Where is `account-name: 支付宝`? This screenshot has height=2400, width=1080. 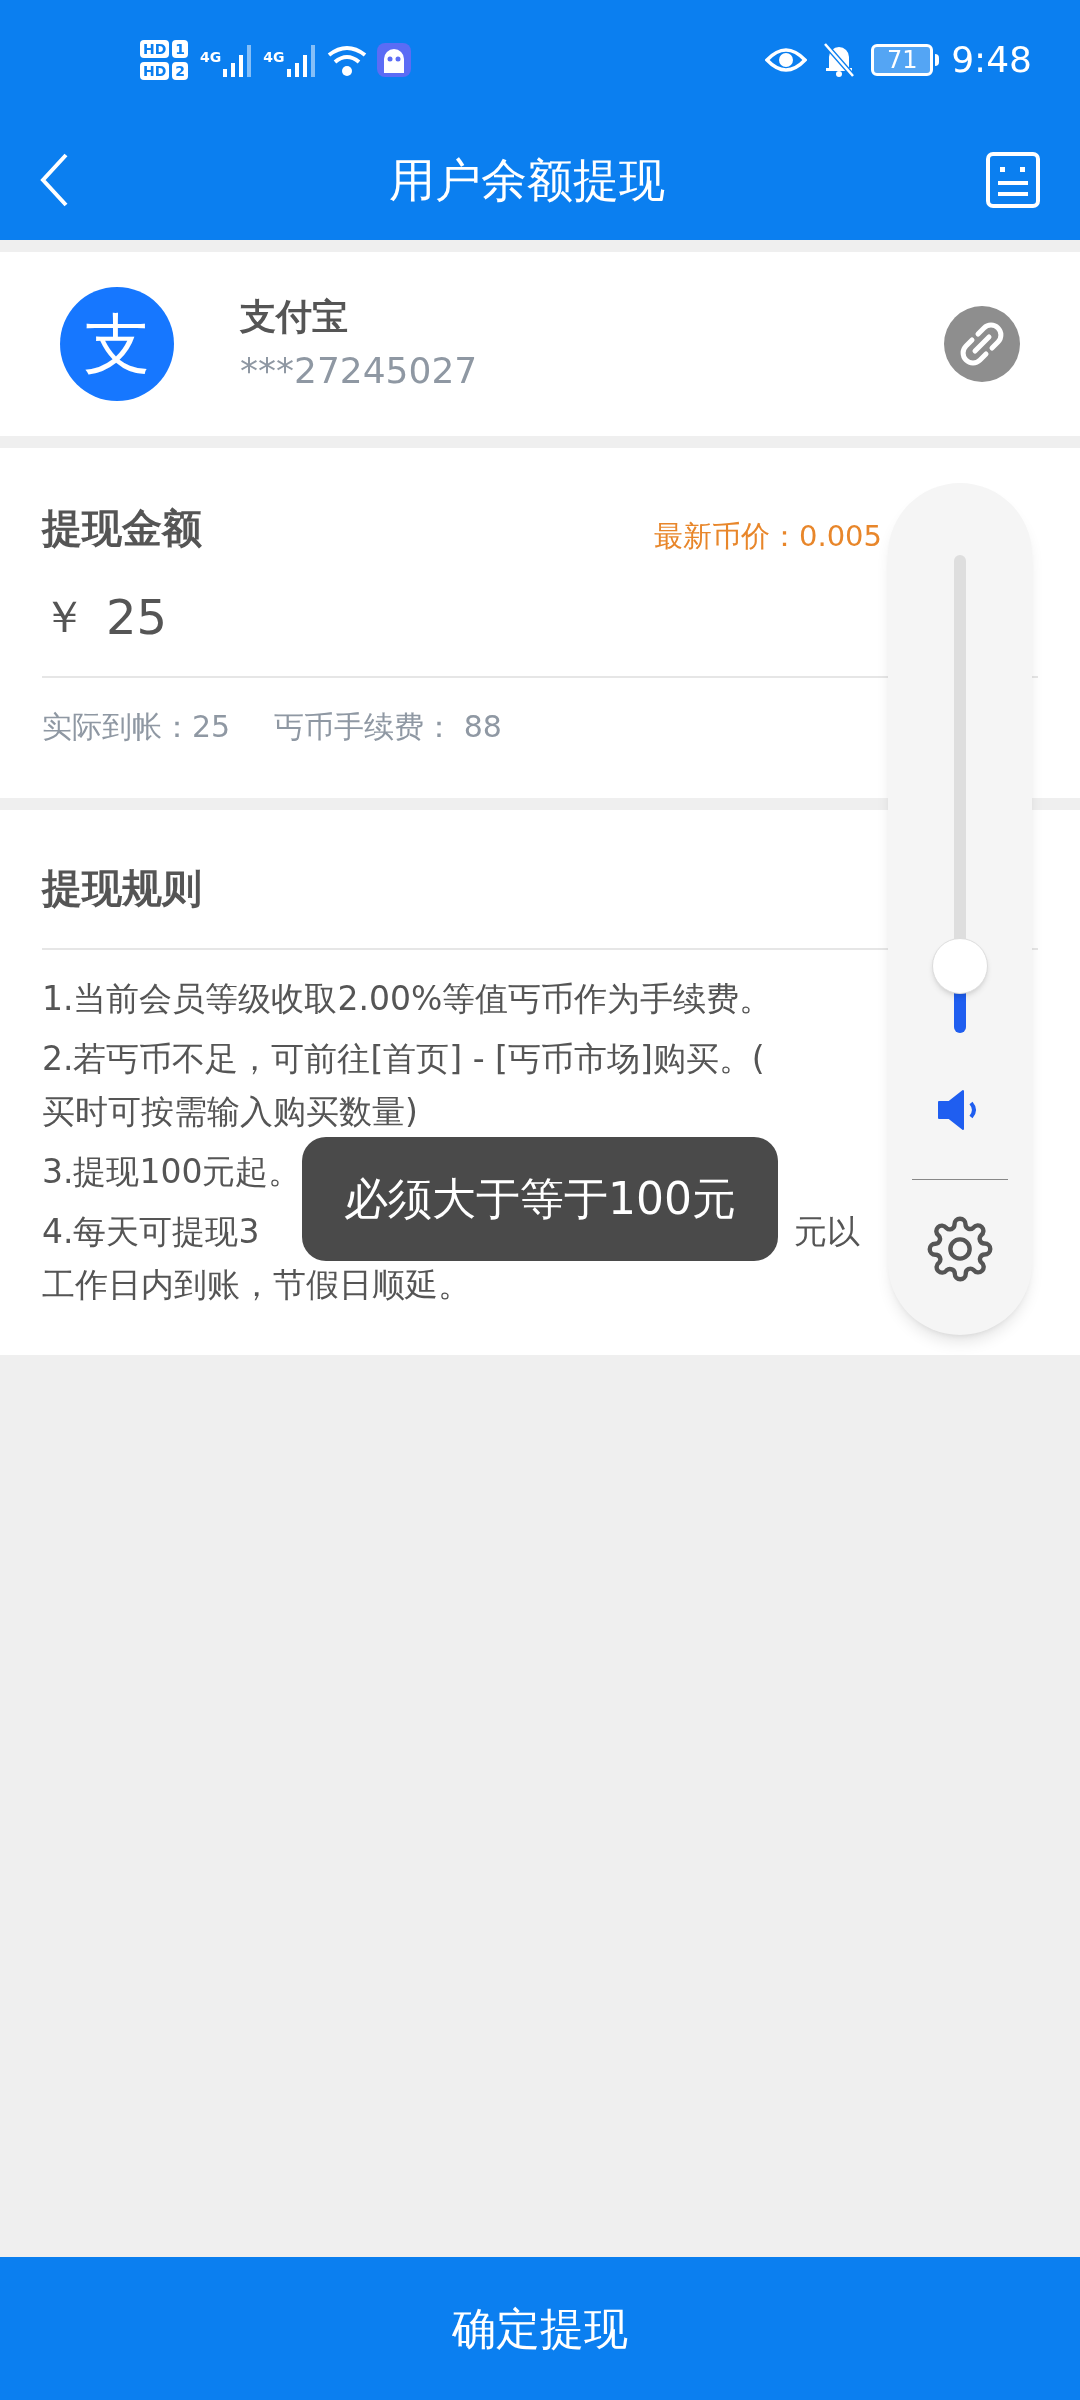 account-name: 支付宝 is located at coordinates (294, 317).